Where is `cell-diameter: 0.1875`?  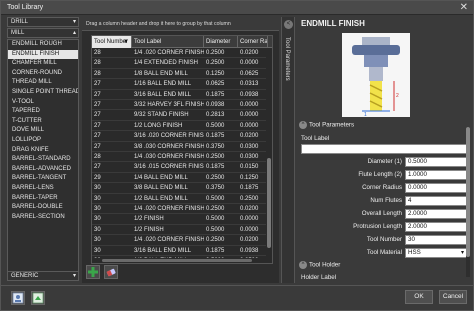 cell-diameter: 0.1875 is located at coordinates (215, 167).